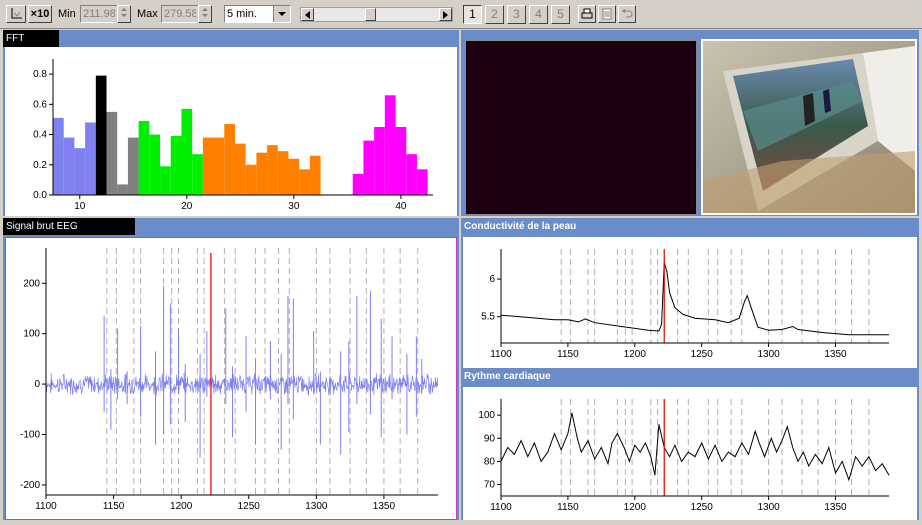  I want to click on fft-x-tick-label: 20, so click(187, 206).